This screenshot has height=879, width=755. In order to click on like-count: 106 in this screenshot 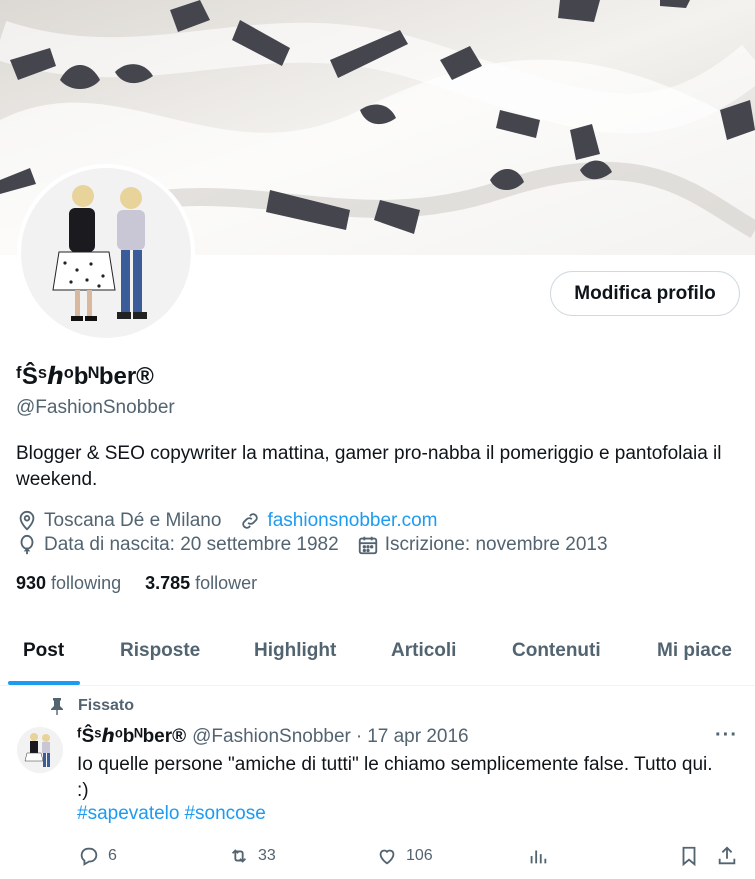, I will do `click(419, 855)`.